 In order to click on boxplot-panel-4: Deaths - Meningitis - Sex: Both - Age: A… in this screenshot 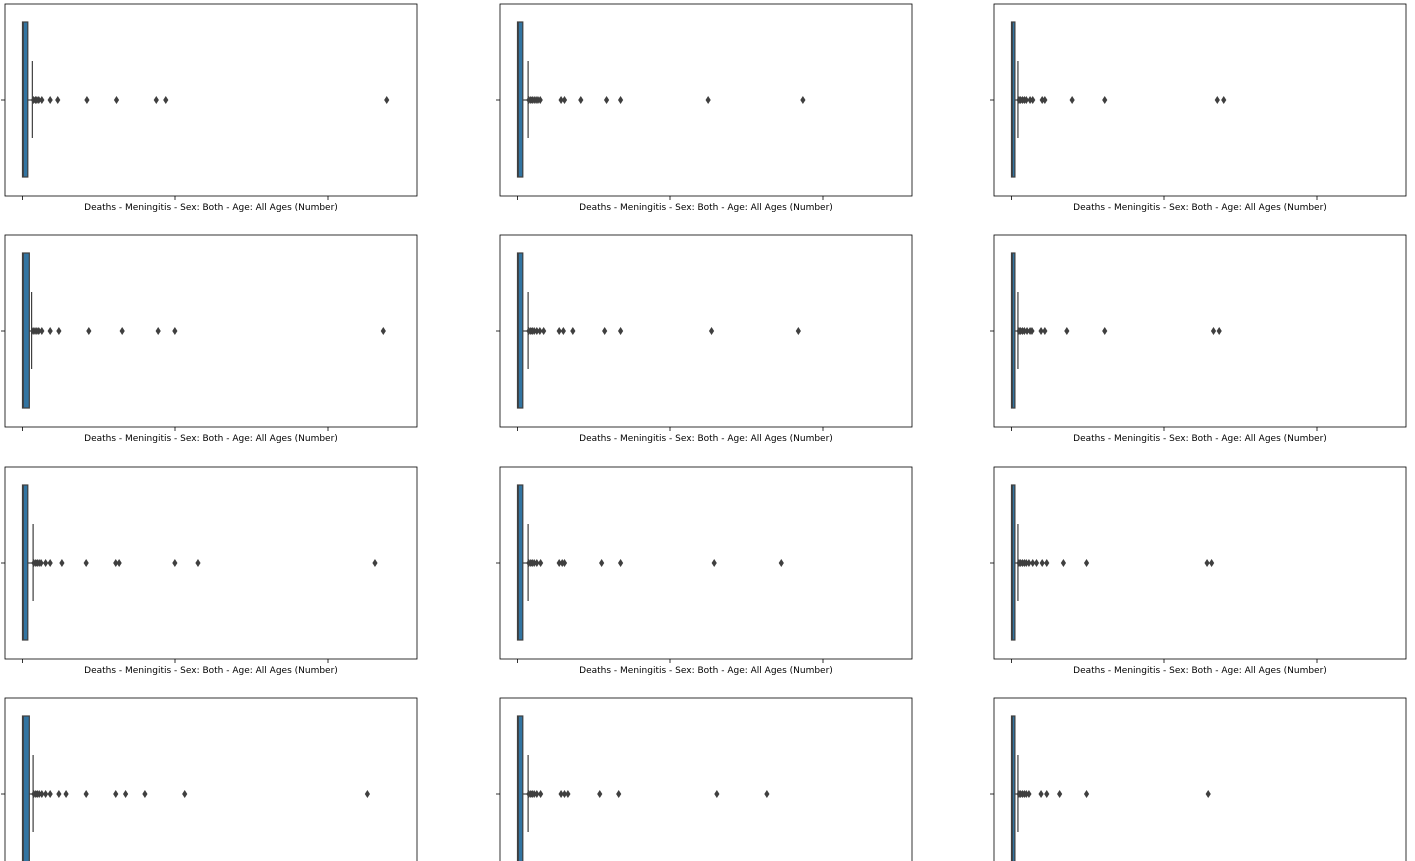, I will do `click(209, 339)`.